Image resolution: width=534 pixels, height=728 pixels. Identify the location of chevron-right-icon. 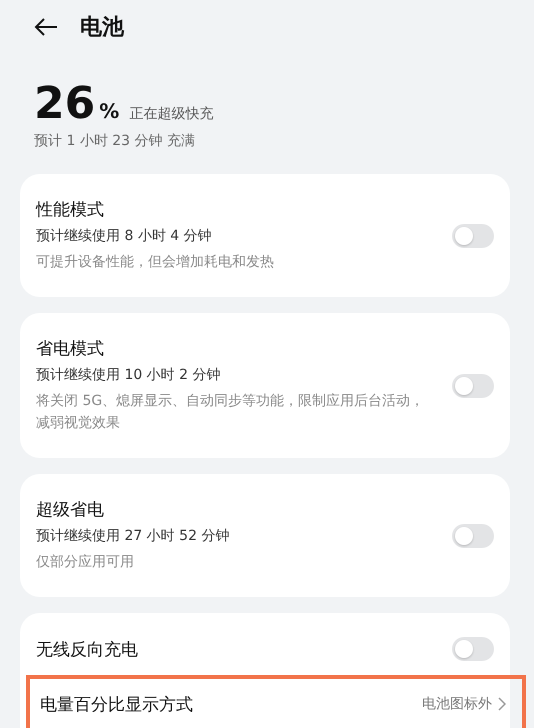
(502, 704).